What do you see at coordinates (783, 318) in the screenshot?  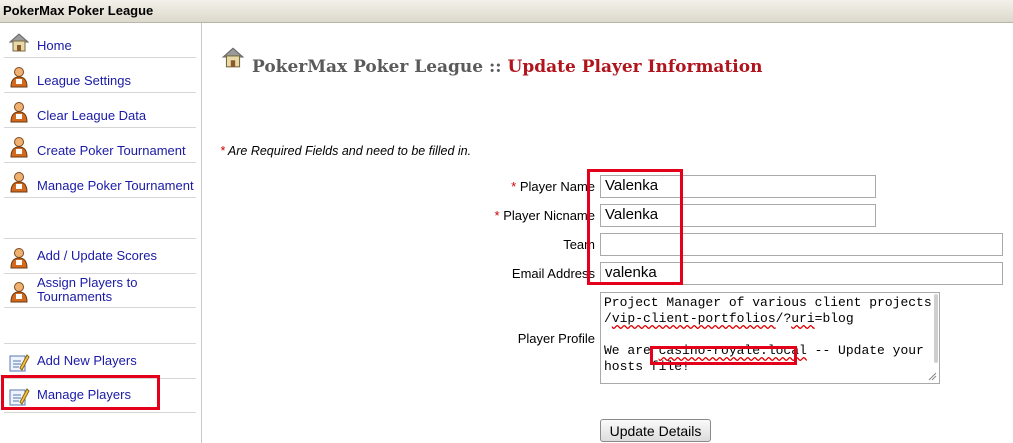 I see `profile-line: /?` at bounding box center [783, 318].